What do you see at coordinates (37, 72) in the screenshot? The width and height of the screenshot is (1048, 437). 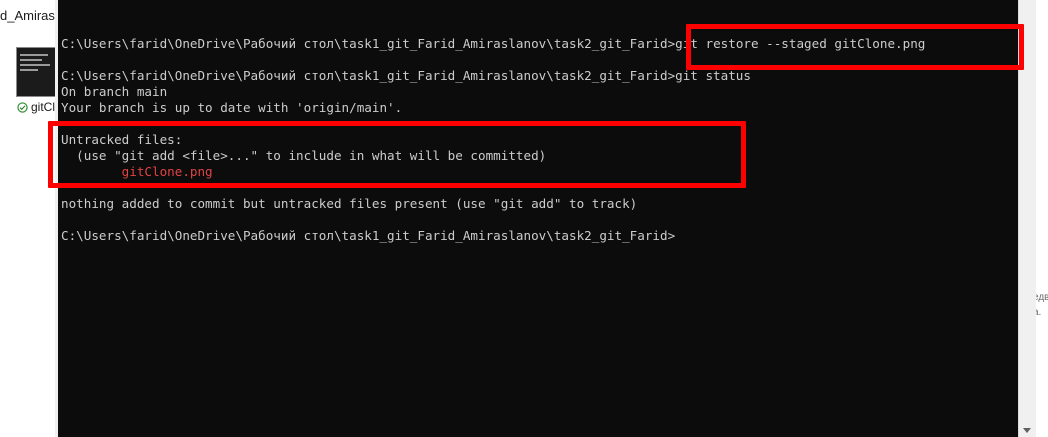 I see `file-thumbnail` at bounding box center [37, 72].